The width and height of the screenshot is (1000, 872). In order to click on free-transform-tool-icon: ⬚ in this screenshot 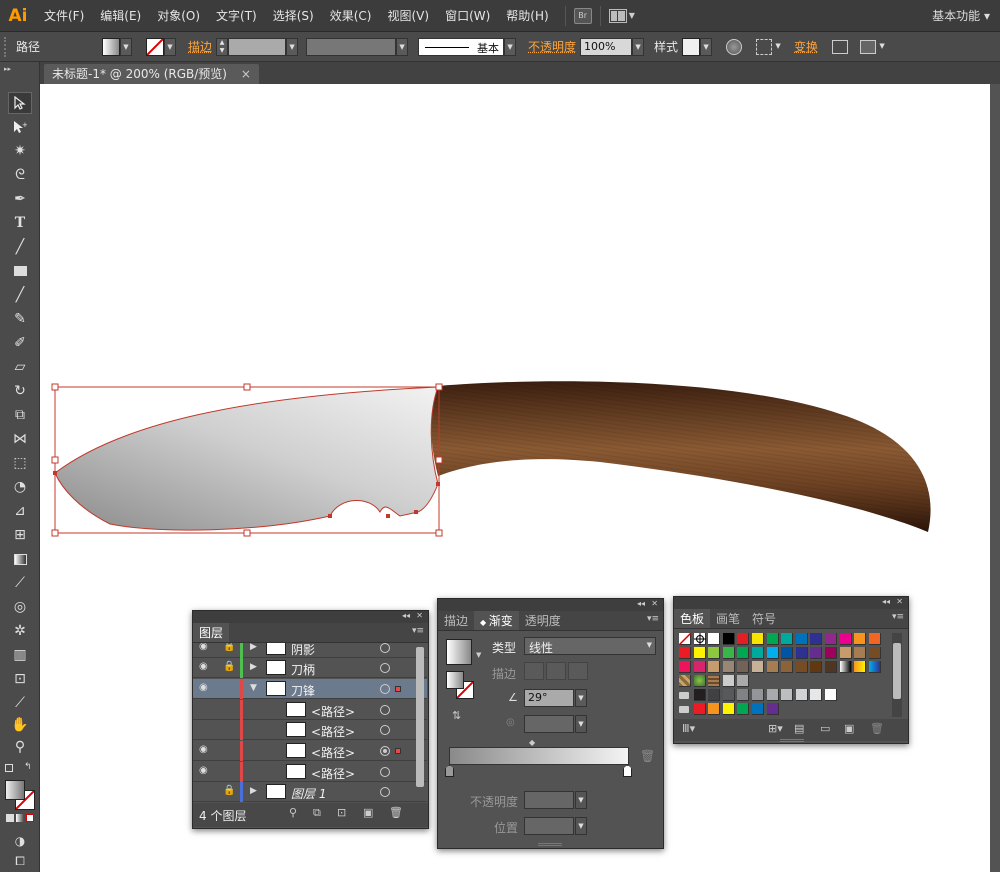, I will do `click(20, 463)`.